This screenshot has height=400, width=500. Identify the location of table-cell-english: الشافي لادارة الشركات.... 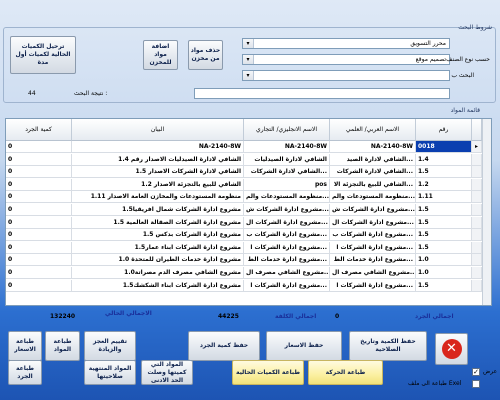
(287, 172).